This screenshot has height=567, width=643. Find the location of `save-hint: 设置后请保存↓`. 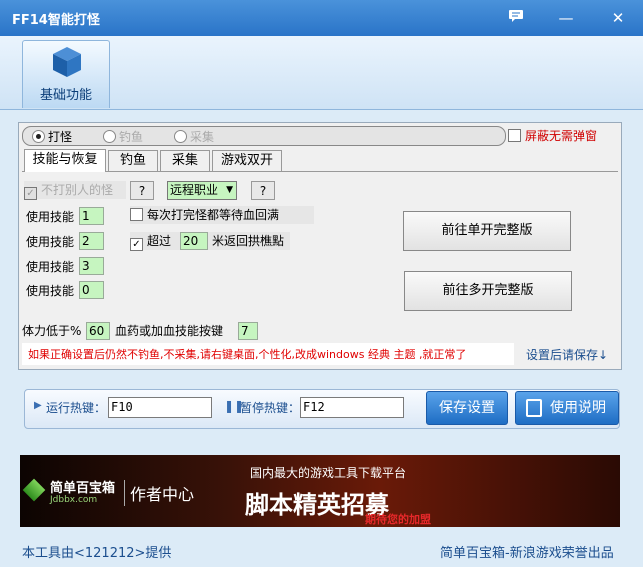

save-hint: 设置后请保存↓ is located at coordinates (567, 355).